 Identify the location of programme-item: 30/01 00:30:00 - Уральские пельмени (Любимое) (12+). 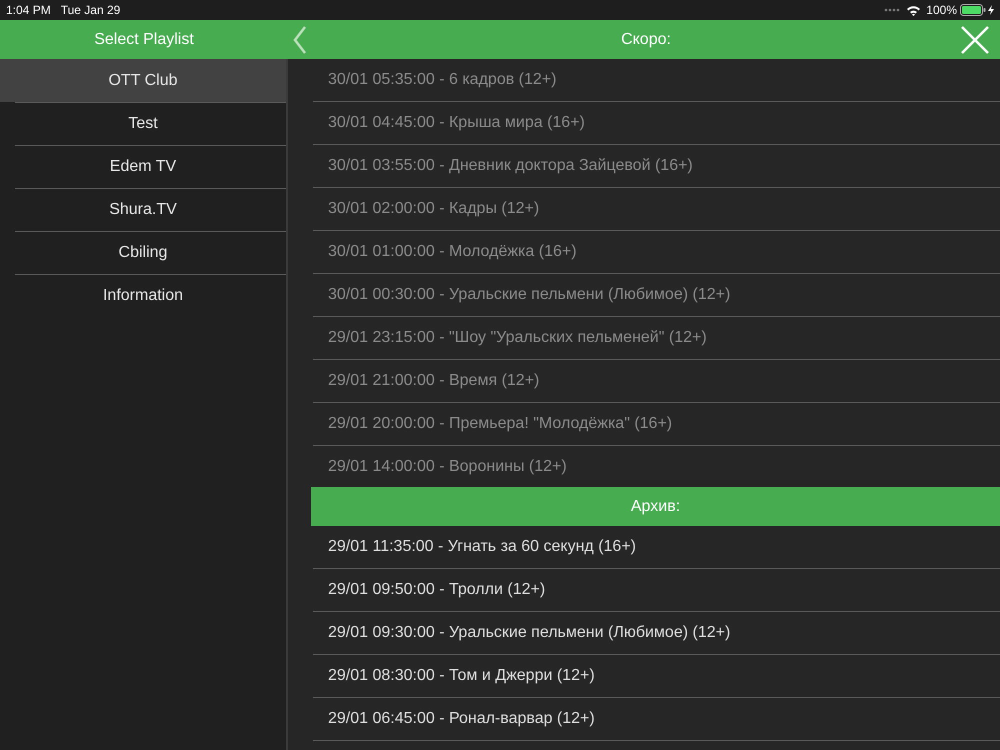
(521, 295).